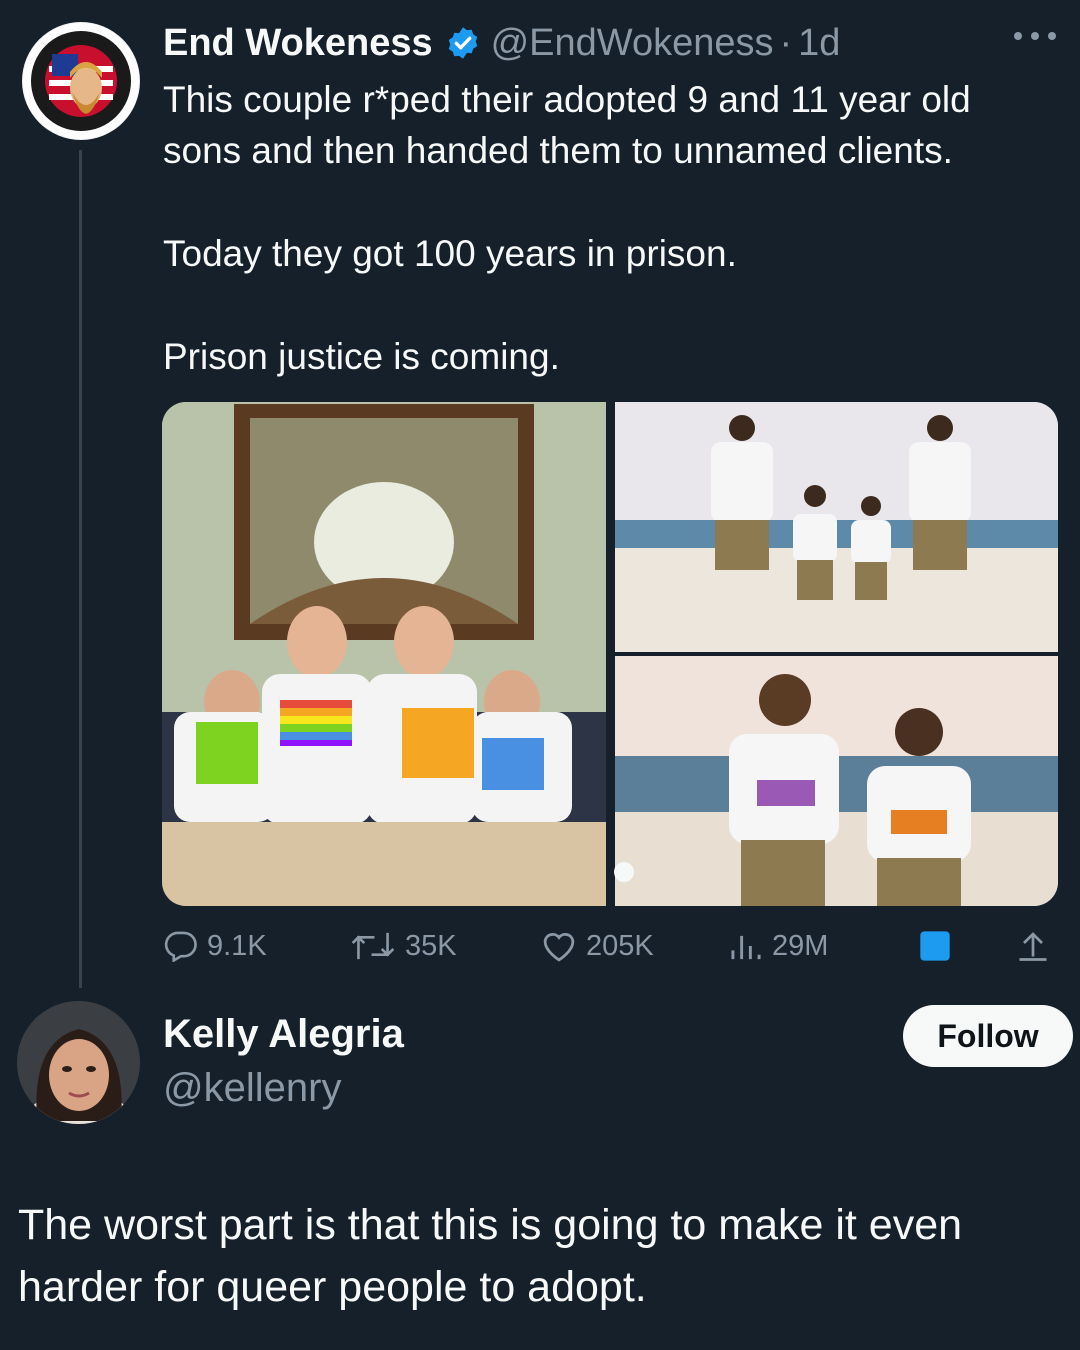  I want to click on avatar, so click(81, 81).